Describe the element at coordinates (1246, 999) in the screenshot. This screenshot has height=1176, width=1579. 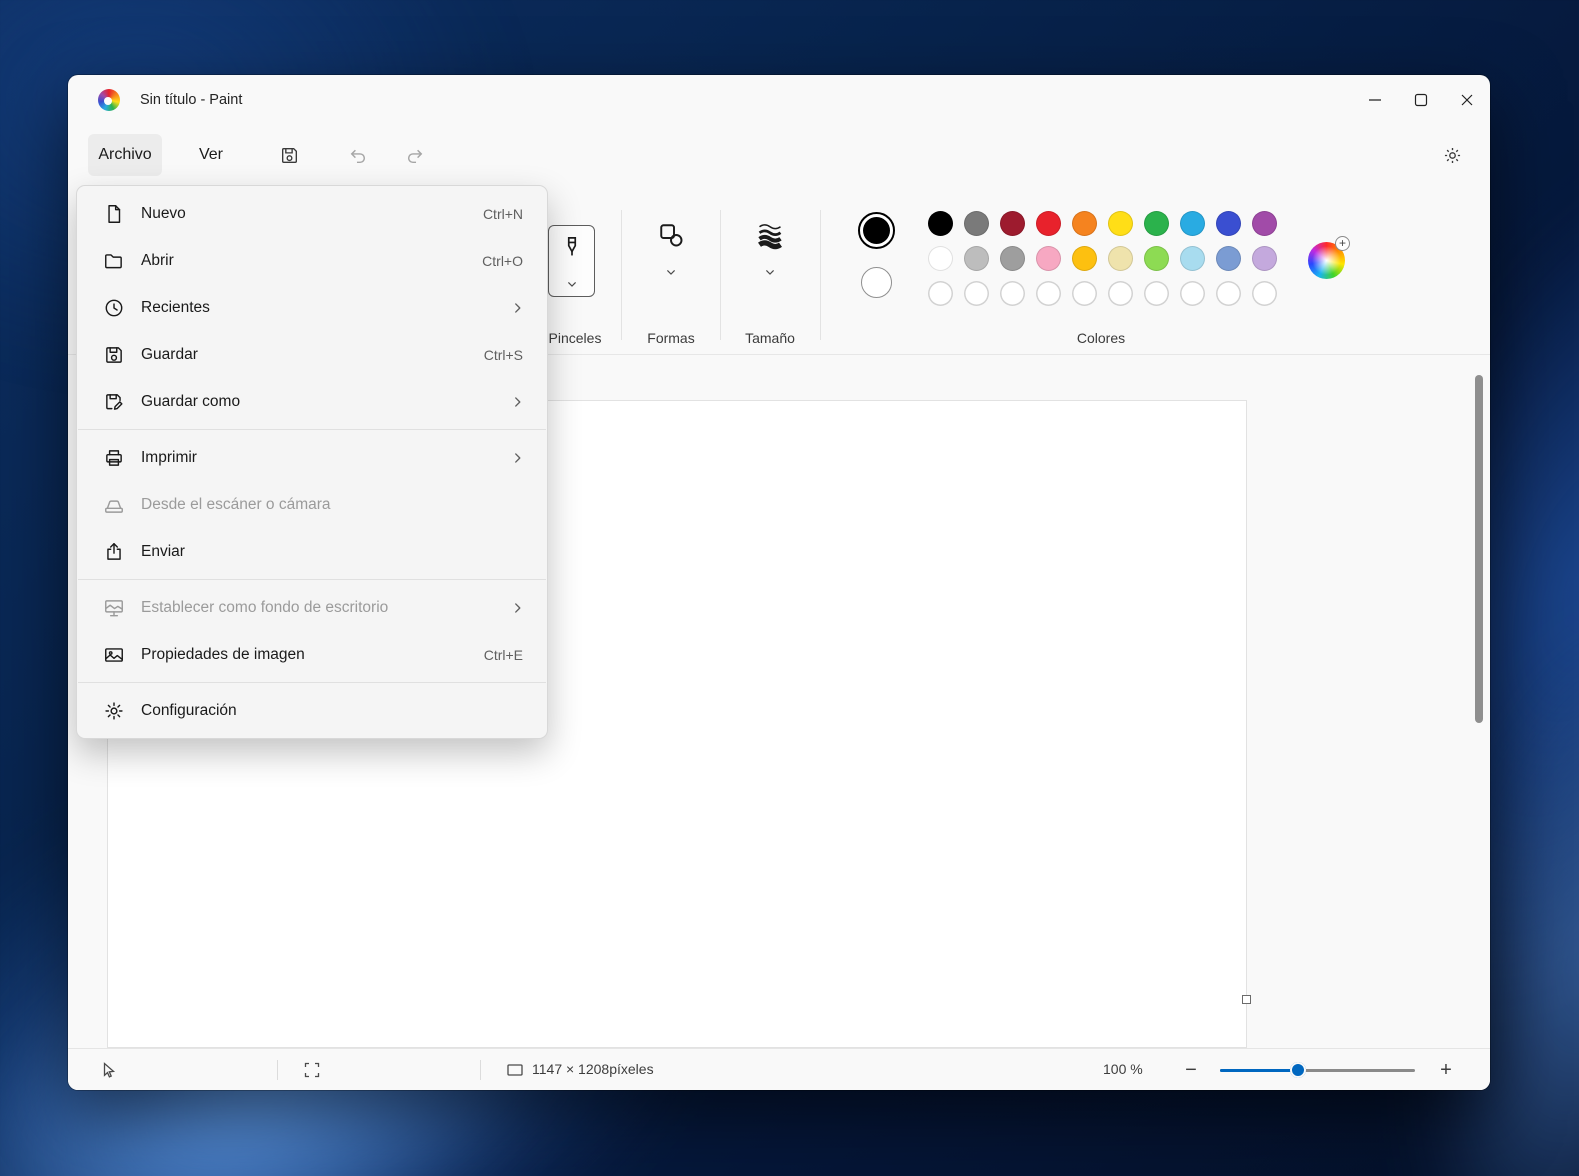
I see `canvas-resize-handle` at that location.